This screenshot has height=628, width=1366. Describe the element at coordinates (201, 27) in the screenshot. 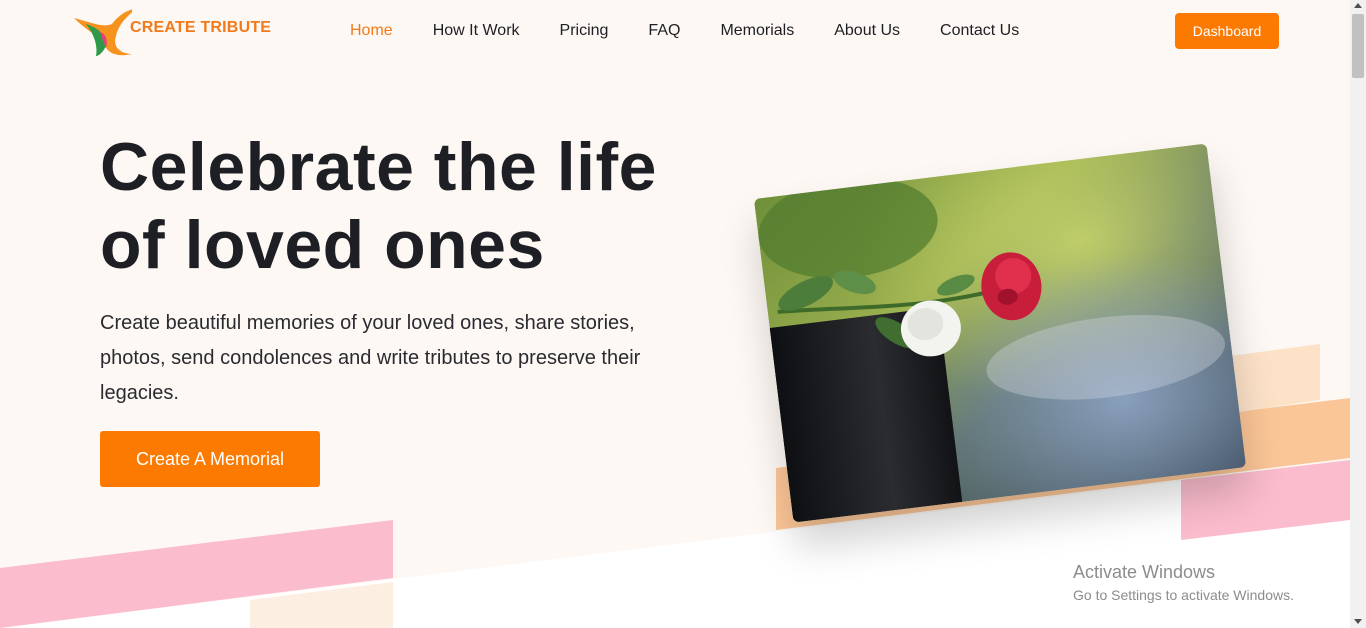

I see `logo-text: CREATE TRIBUTE` at that location.